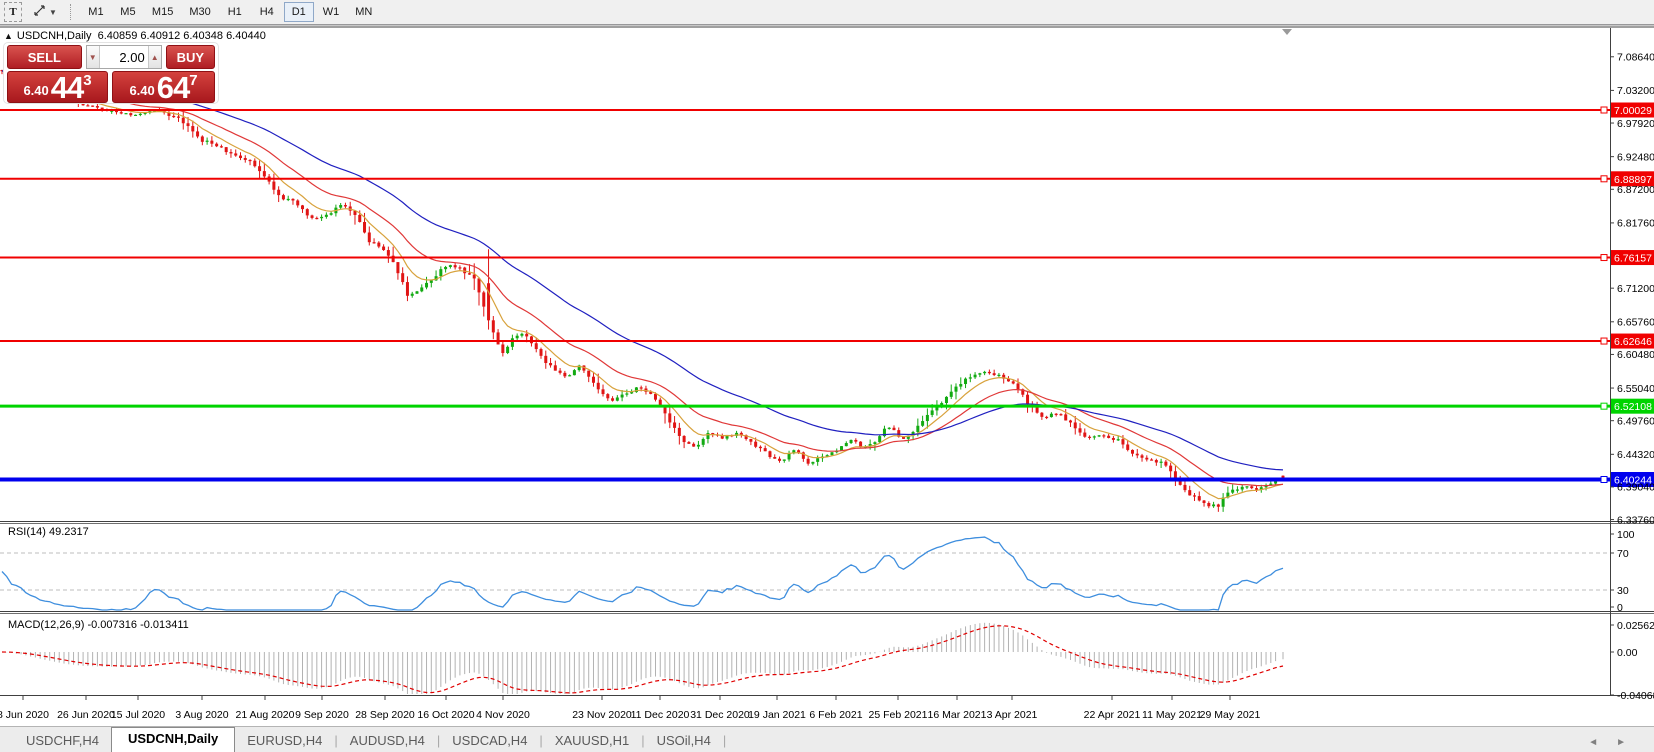 This screenshot has width=1654, height=752. What do you see at coordinates (53, 12) in the screenshot?
I see `dropdown-caret-icon: ▼` at bounding box center [53, 12].